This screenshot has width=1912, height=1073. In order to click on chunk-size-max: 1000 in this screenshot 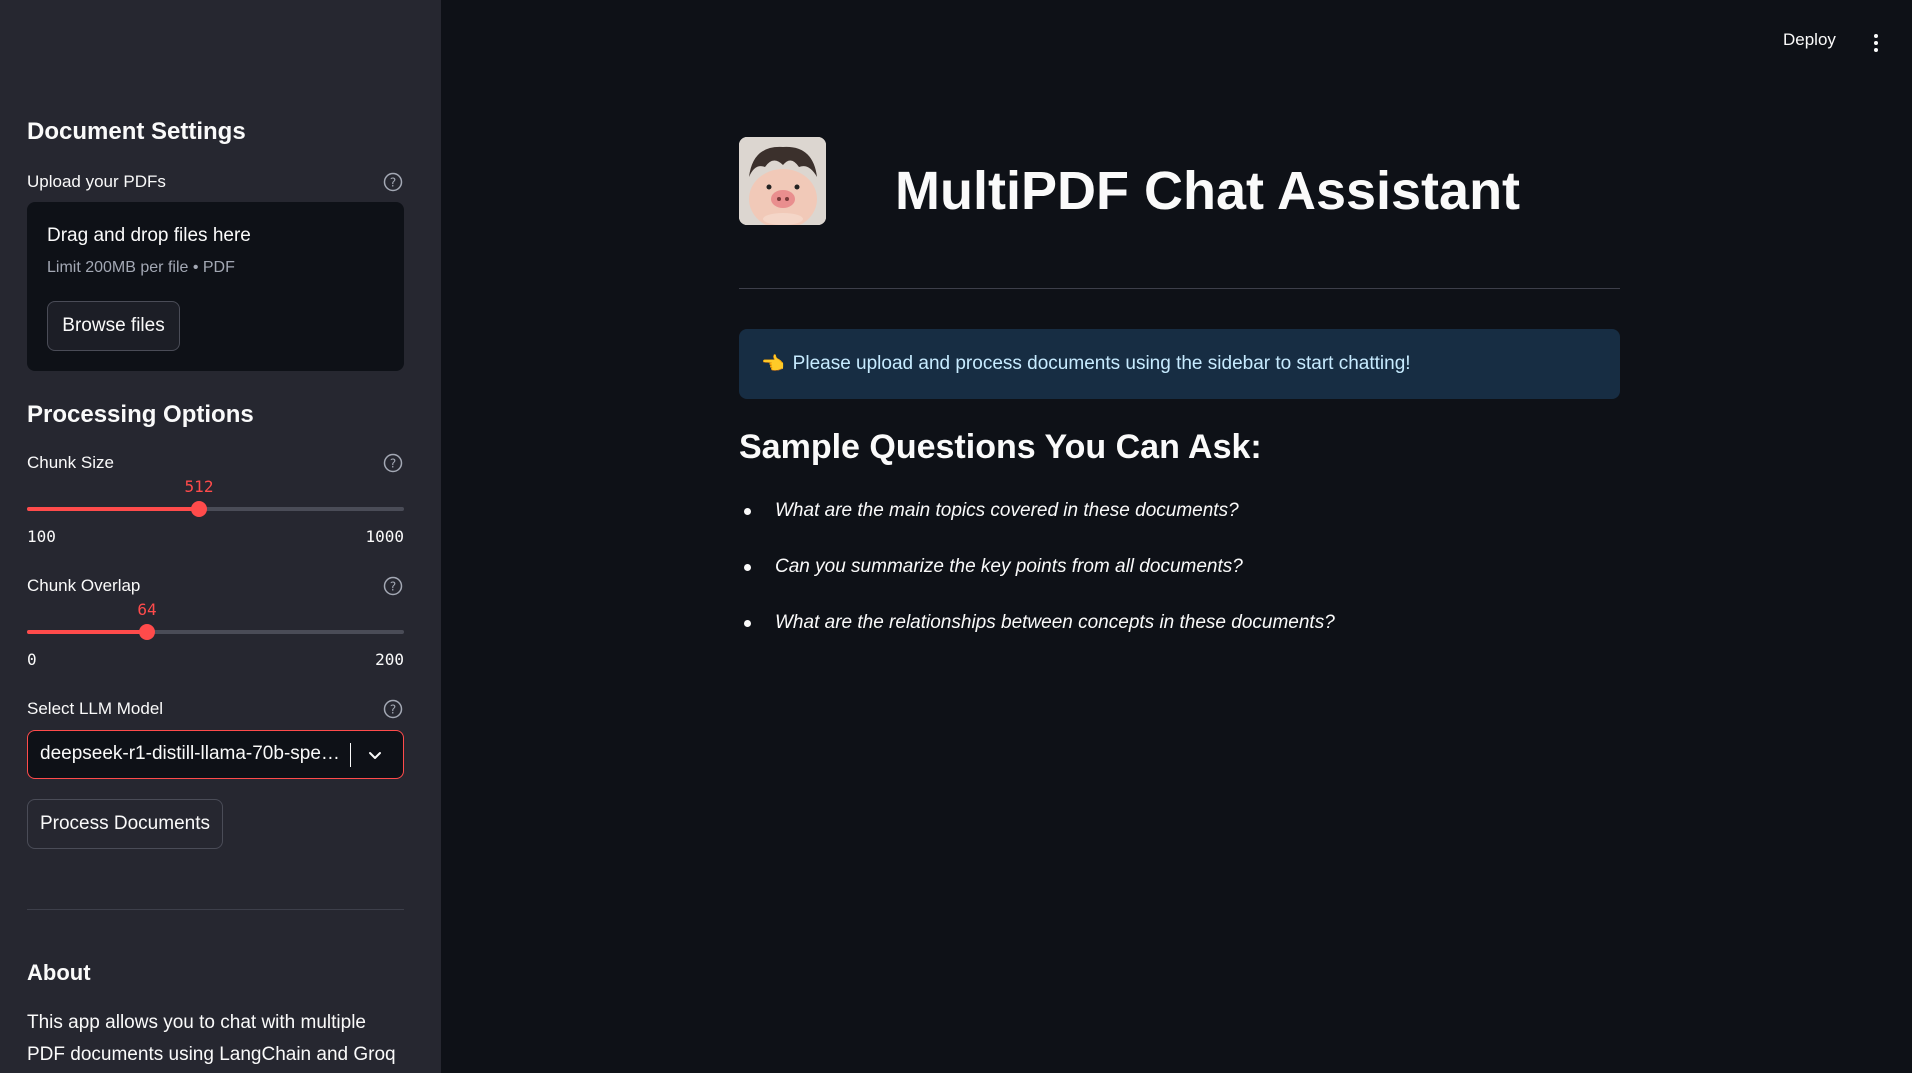, I will do `click(384, 536)`.